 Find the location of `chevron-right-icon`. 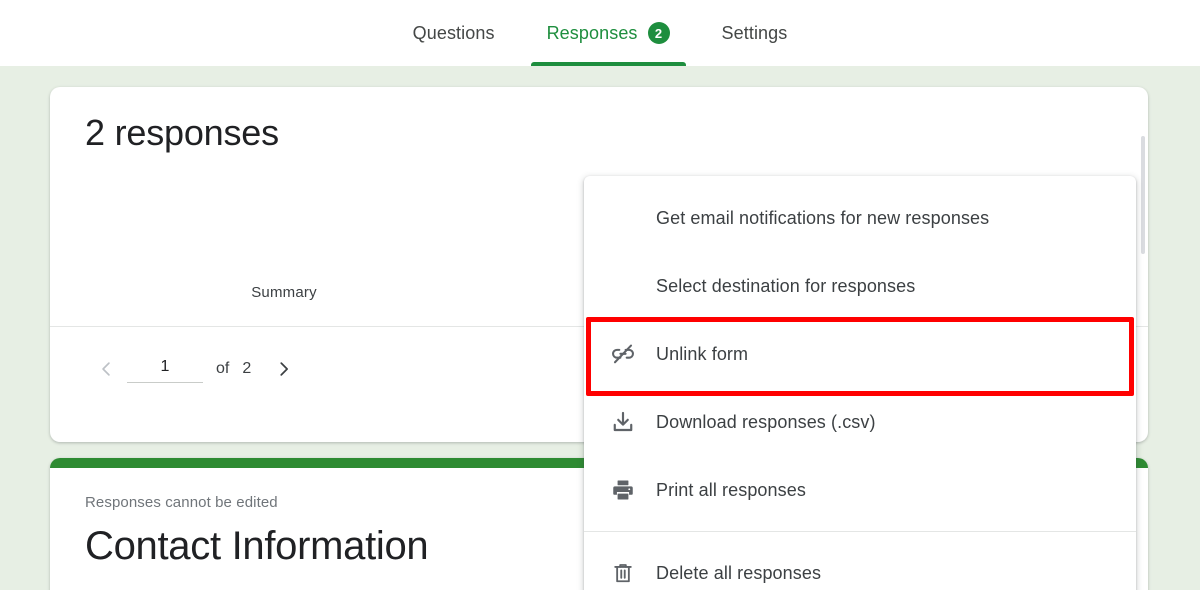

chevron-right-icon is located at coordinates (284, 369).